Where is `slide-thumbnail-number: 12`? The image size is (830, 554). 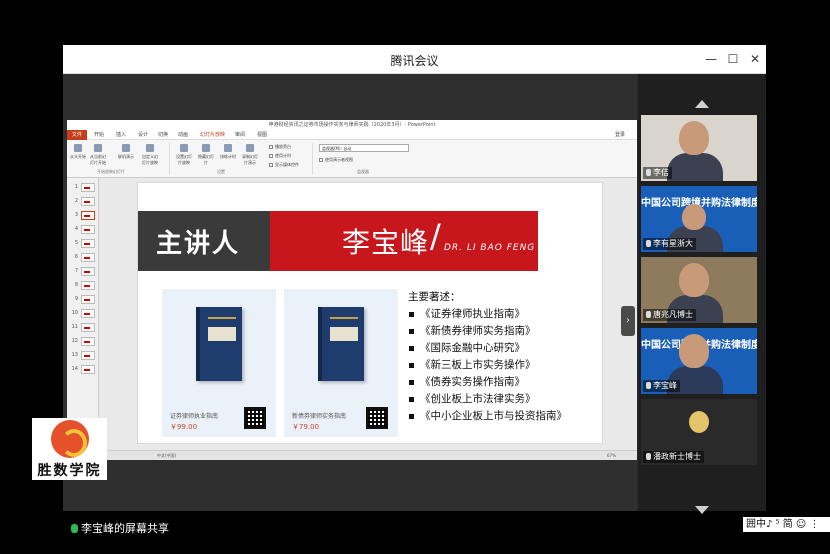
slide-thumbnail-number: 12 is located at coordinates (74, 341).